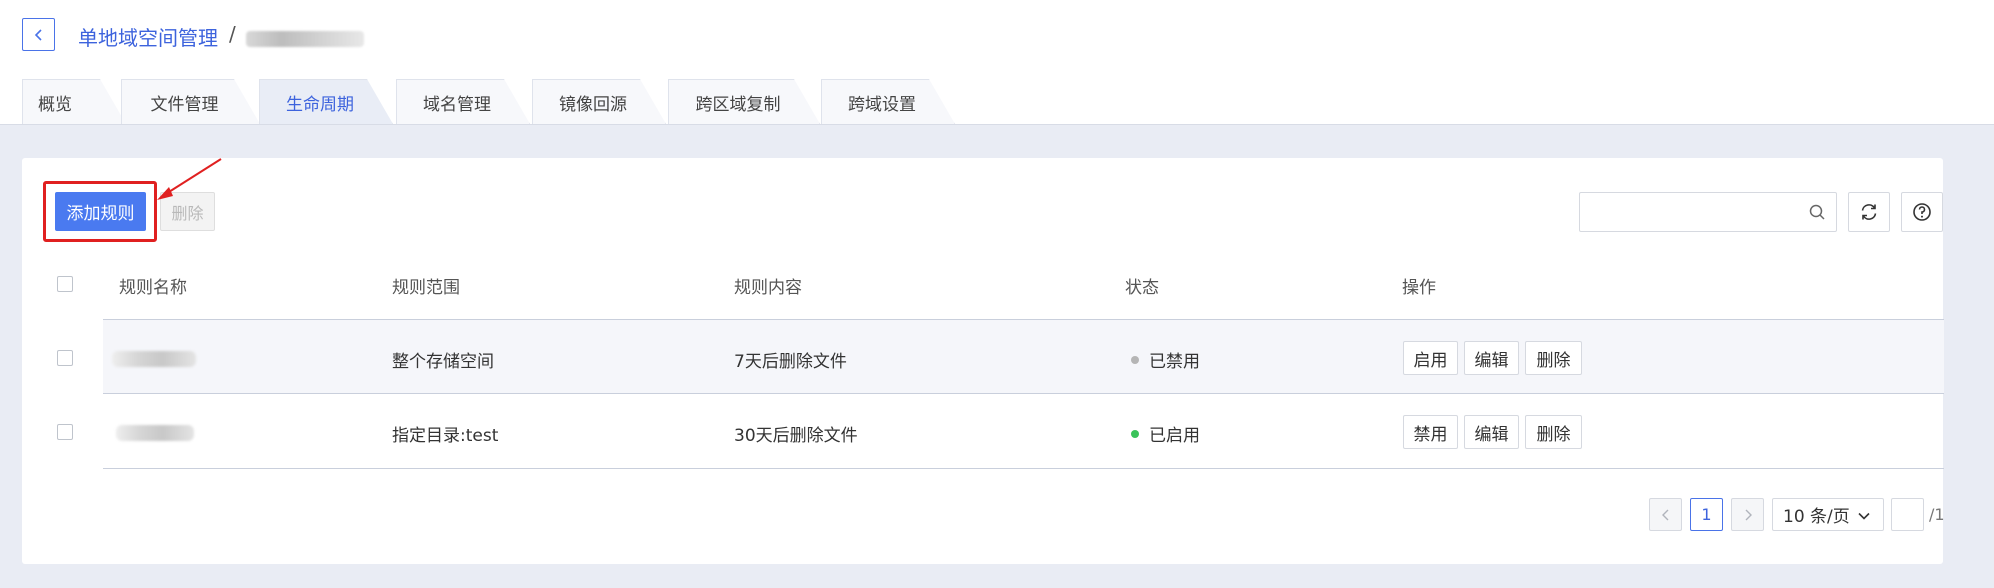 The height and width of the screenshot is (588, 1994). I want to click on status-badge: 已启用, so click(1165, 433).